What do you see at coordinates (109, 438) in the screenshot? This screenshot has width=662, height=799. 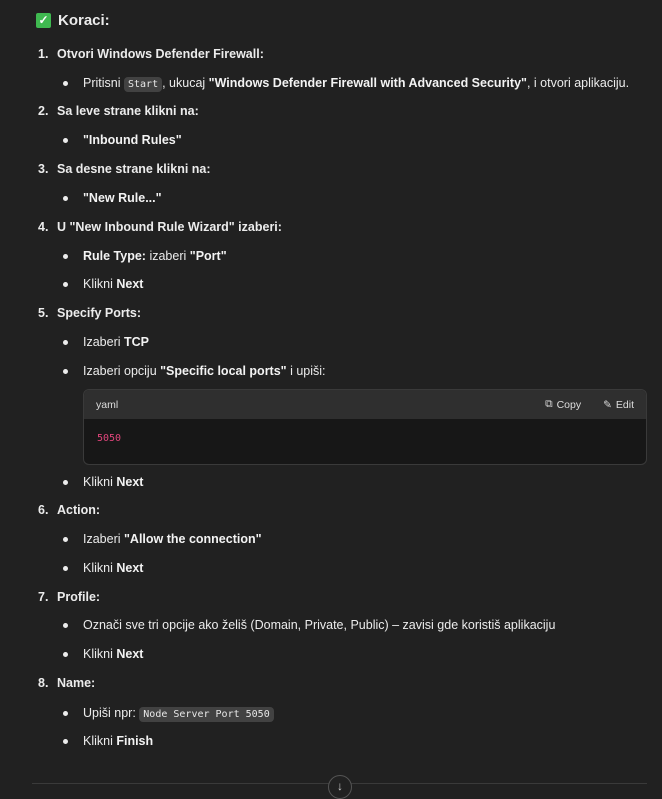 I see `code-content: 5050` at bounding box center [109, 438].